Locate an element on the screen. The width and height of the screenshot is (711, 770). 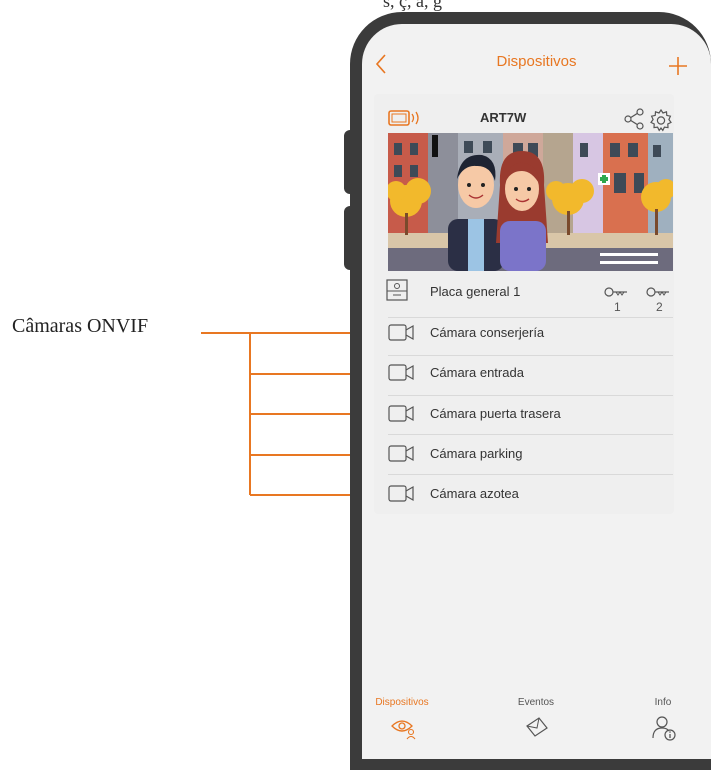
envelope-icon is located at coordinates (537, 727).